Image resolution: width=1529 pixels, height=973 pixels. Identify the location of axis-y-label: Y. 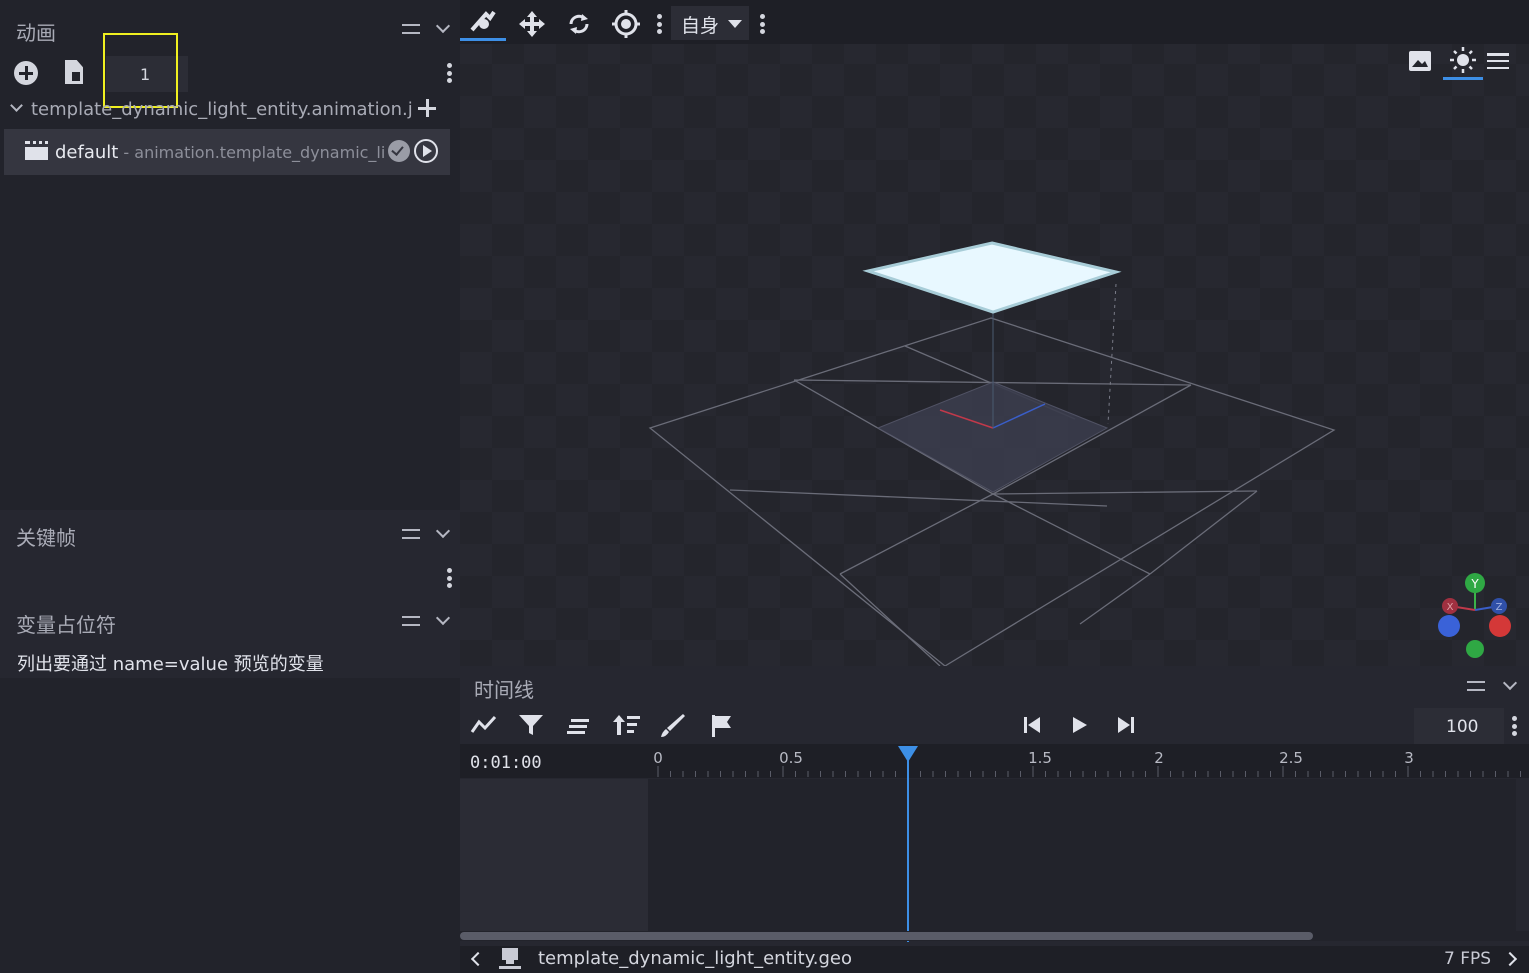
(1474, 584).